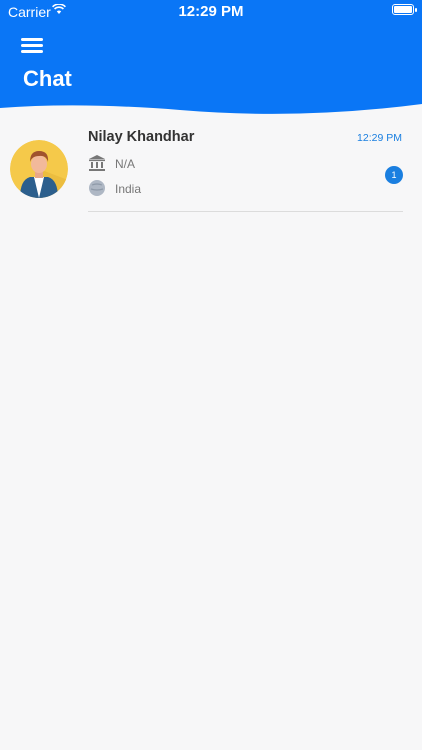 The width and height of the screenshot is (422, 750). Describe the element at coordinates (379, 138) in the screenshot. I see `message-time: 12:29 PM` at that location.